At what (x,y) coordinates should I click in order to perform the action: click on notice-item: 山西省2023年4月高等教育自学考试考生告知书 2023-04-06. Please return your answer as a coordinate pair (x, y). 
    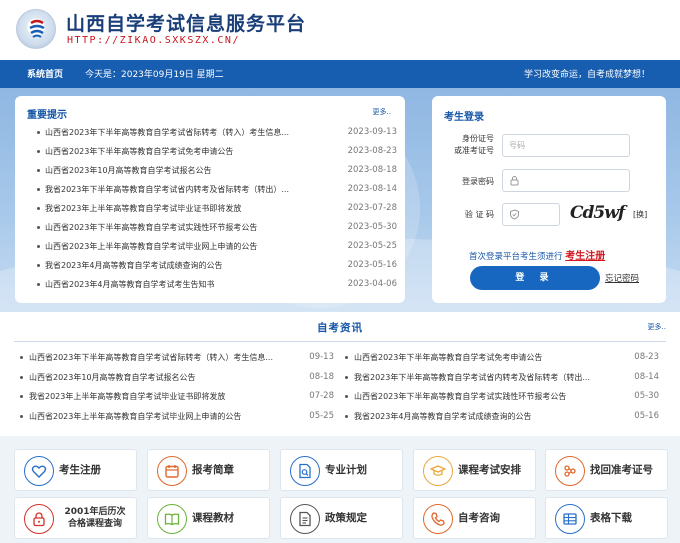
    Looking at the image, I should click on (217, 284).